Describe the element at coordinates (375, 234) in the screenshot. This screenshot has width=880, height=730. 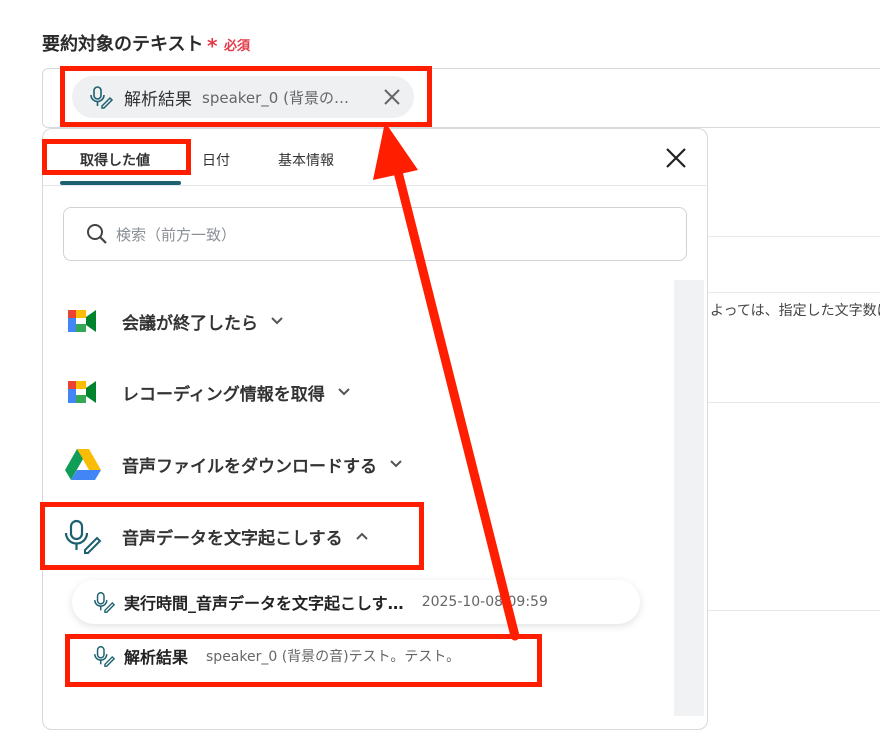
I see `search-input: 検索（前方一致）` at that location.